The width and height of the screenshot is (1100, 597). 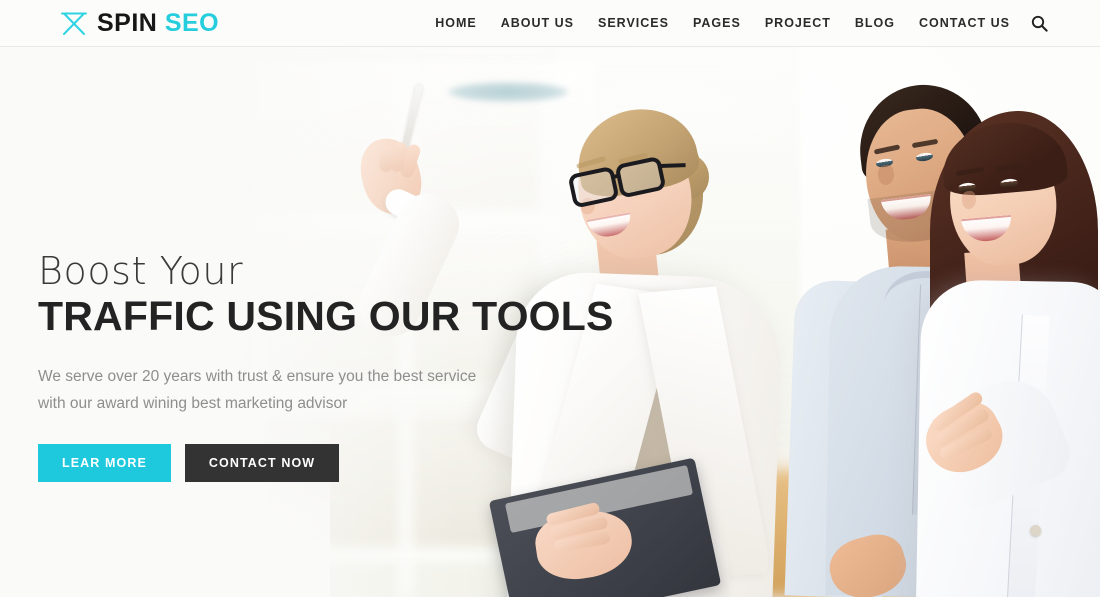 I want to click on nav-item-home: HOME, so click(x=456, y=23).